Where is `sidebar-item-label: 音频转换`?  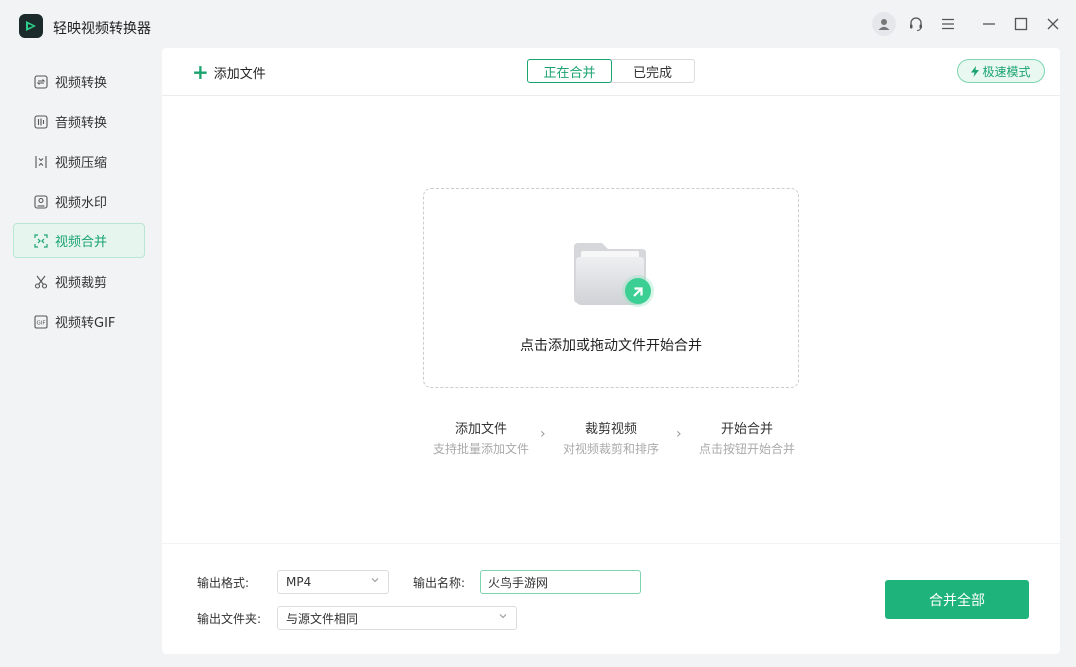 sidebar-item-label: 音频转换 is located at coordinates (81, 123).